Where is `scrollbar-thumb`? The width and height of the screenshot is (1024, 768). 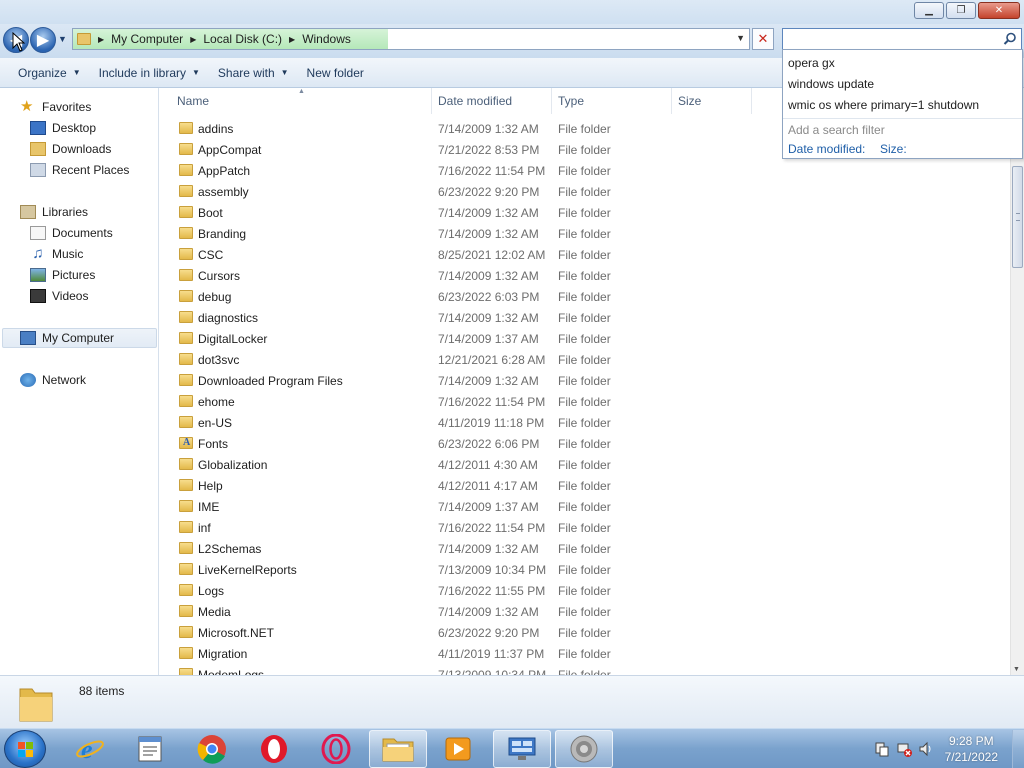 scrollbar-thumb is located at coordinates (1017, 217).